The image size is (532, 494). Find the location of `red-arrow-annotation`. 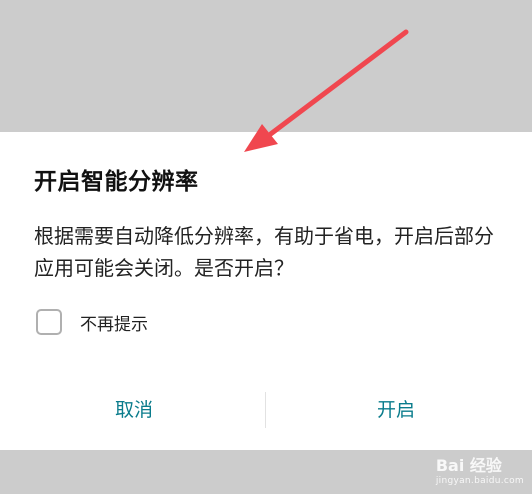

red-arrow-annotation is located at coordinates (326, 90).